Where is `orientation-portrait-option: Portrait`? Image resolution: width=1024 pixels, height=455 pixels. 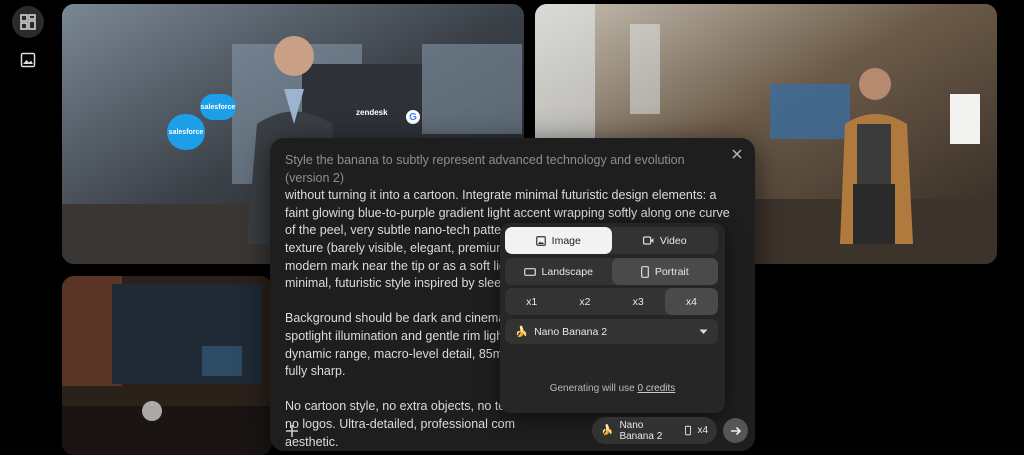
orientation-portrait-option: Portrait is located at coordinates (664, 271).